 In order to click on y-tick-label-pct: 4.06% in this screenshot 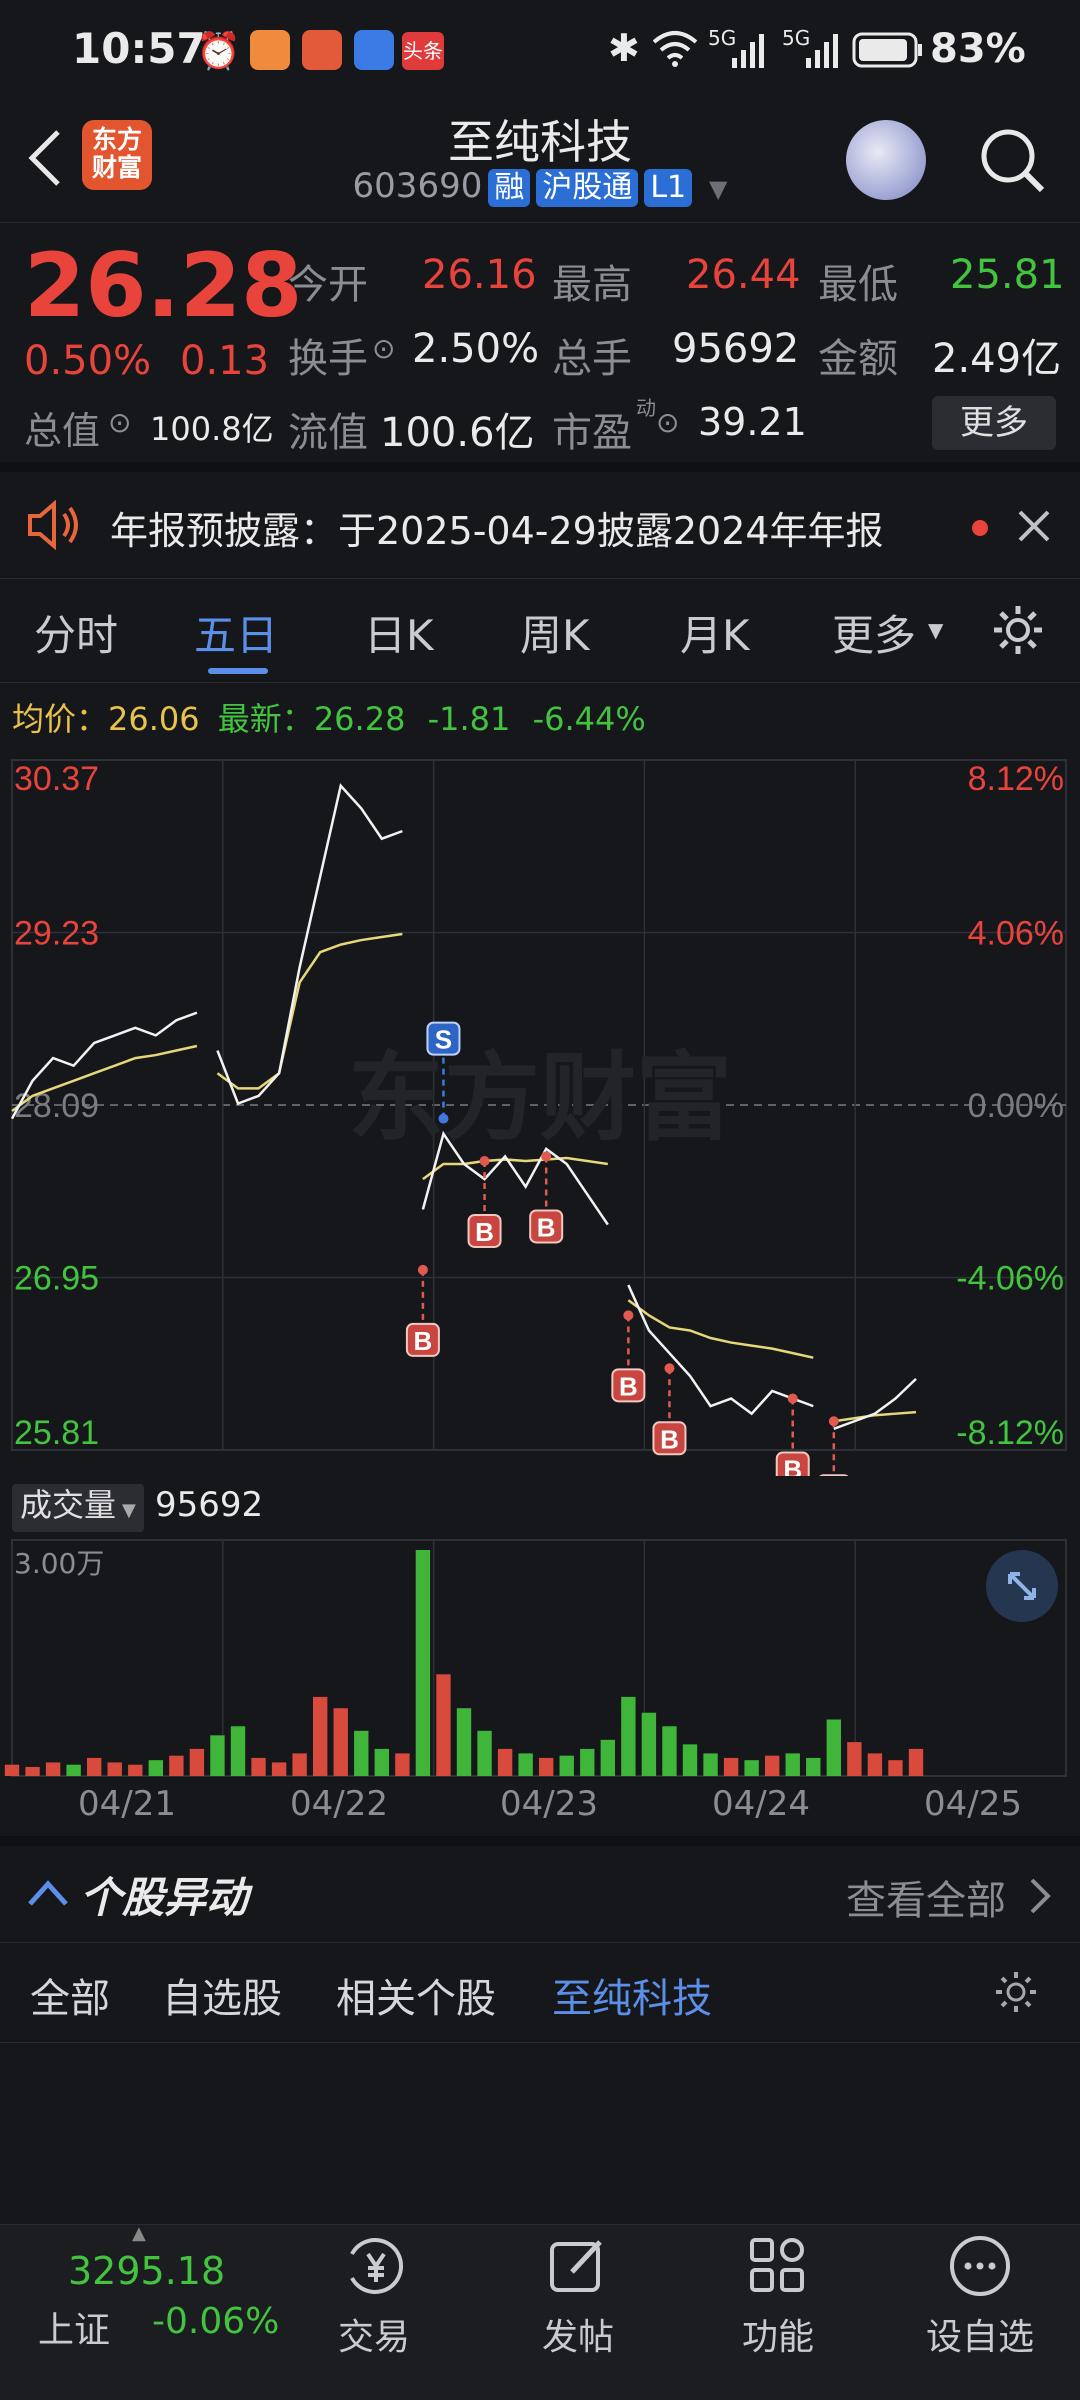, I will do `click(1016, 934)`.